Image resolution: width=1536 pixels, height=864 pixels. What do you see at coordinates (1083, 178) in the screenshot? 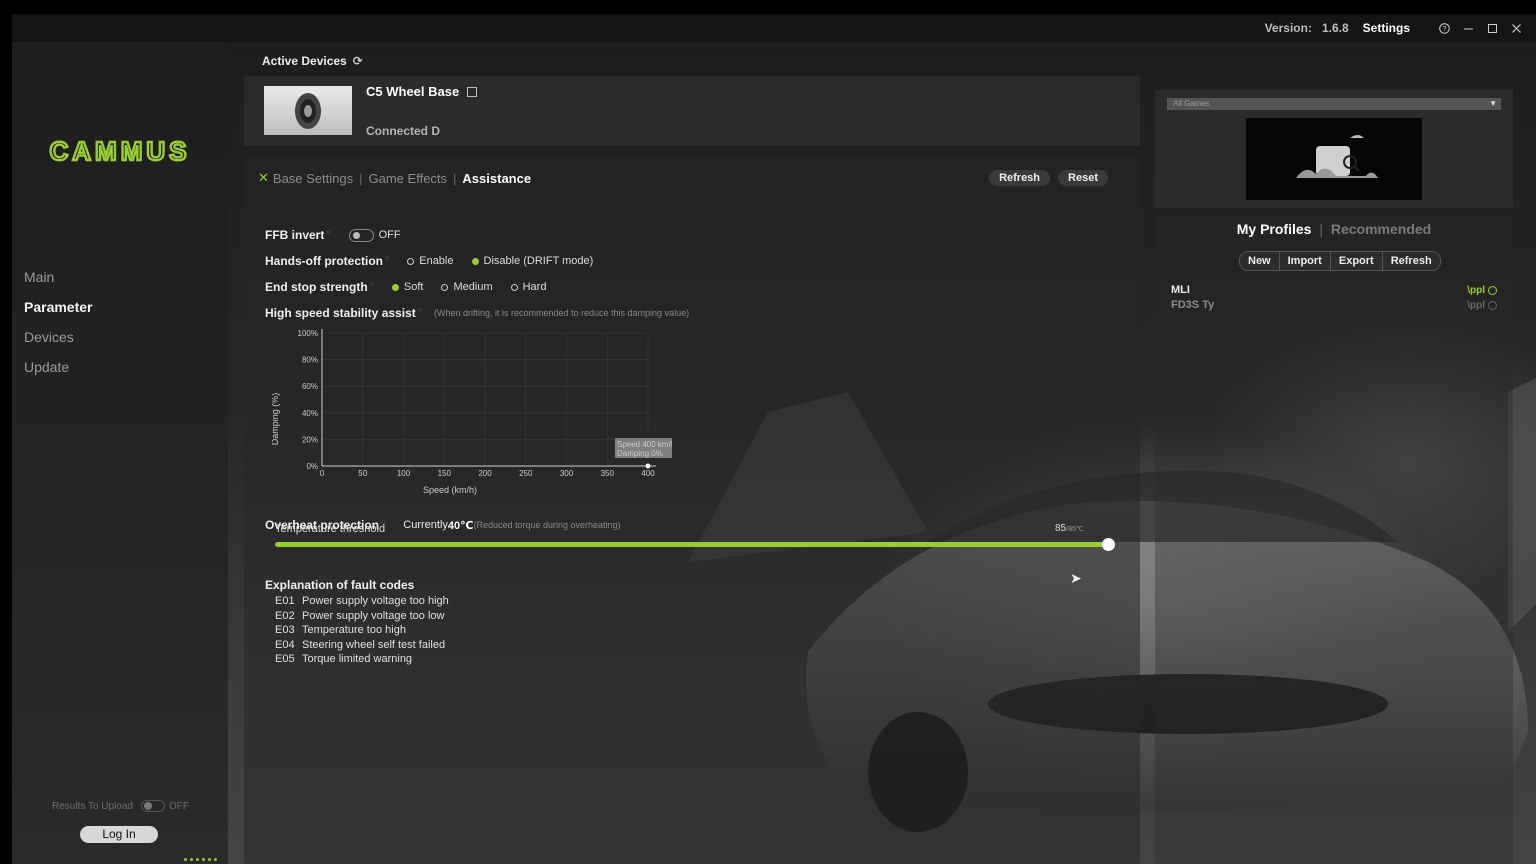
I see `reset-button: Reset` at bounding box center [1083, 178].